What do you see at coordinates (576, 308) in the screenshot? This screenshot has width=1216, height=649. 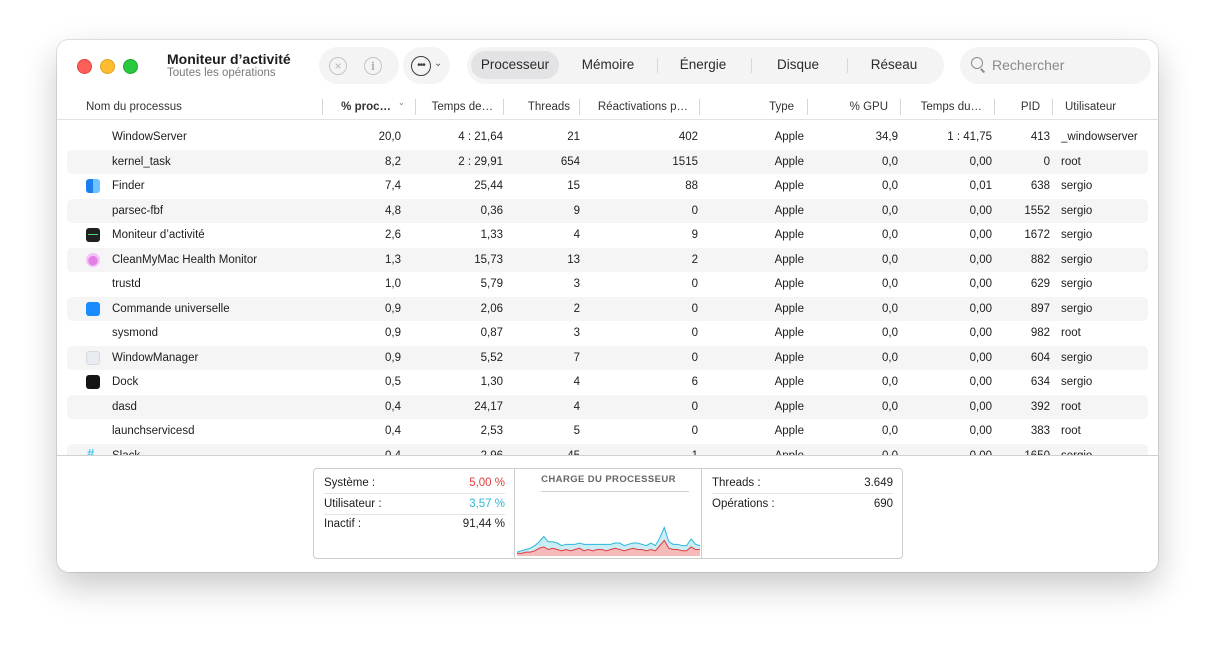 I see `cell-threads: 2` at bounding box center [576, 308].